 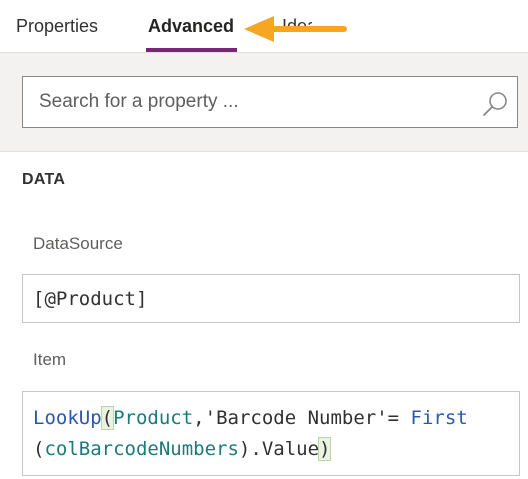 What do you see at coordinates (271, 298) in the screenshot?
I see `datasource-formula-input: [@Product]` at bounding box center [271, 298].